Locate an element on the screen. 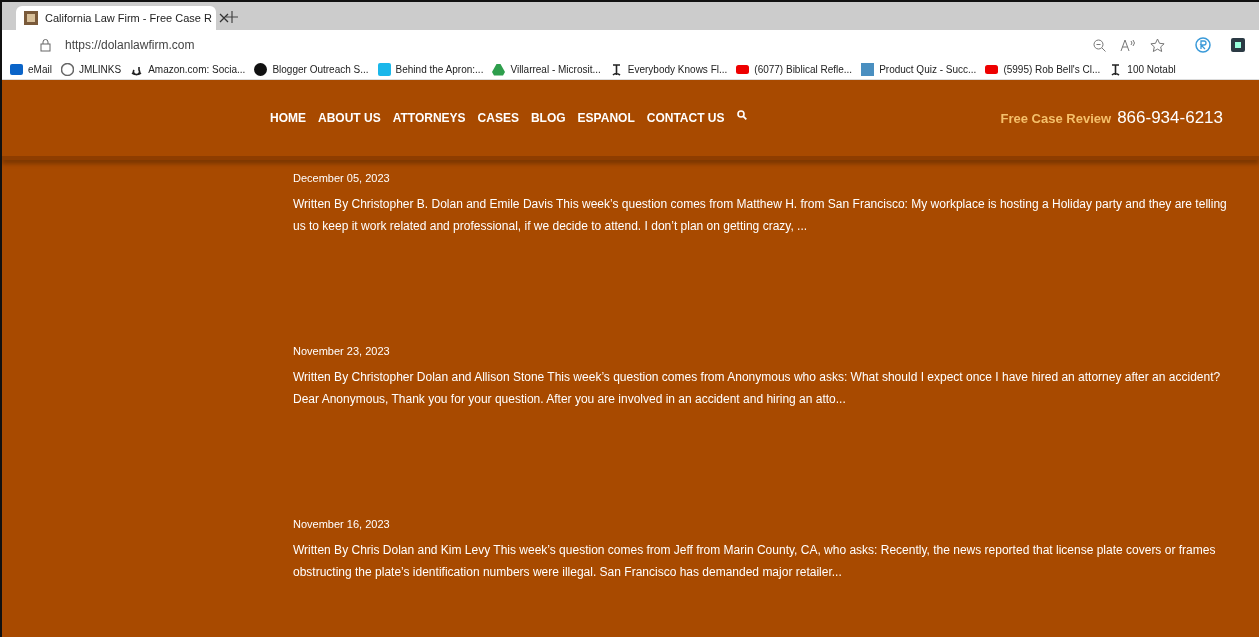 This screenshot has width=1259, height=637. zoom-out-icon is located at coordinates (1099, 45).